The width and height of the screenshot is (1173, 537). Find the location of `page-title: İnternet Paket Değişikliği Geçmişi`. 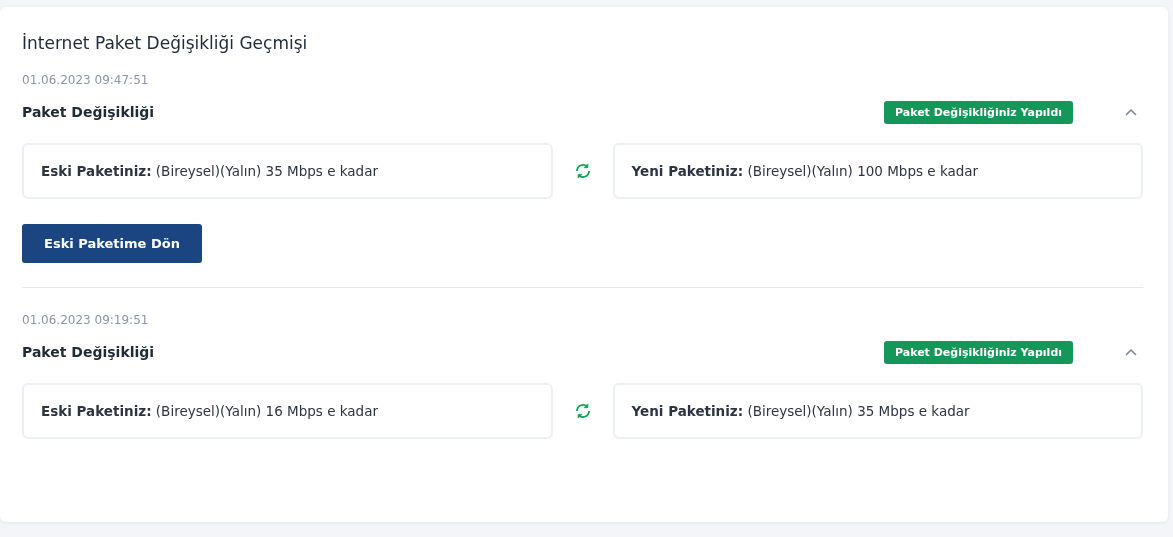

page-title: İnternet Paket Değişikliği Geçmişi is located at coordinates (165, 43).